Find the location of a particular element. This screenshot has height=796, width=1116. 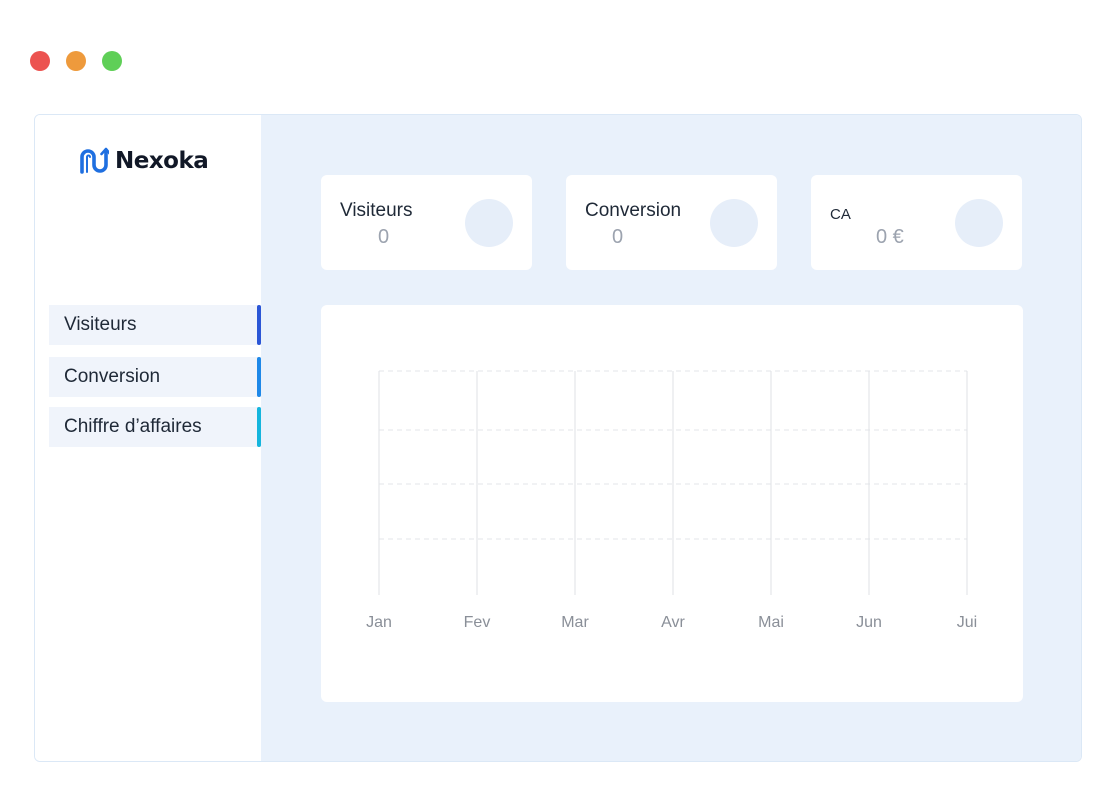

sidebar-item-label: Conversion is located at coordinates (112, 376).